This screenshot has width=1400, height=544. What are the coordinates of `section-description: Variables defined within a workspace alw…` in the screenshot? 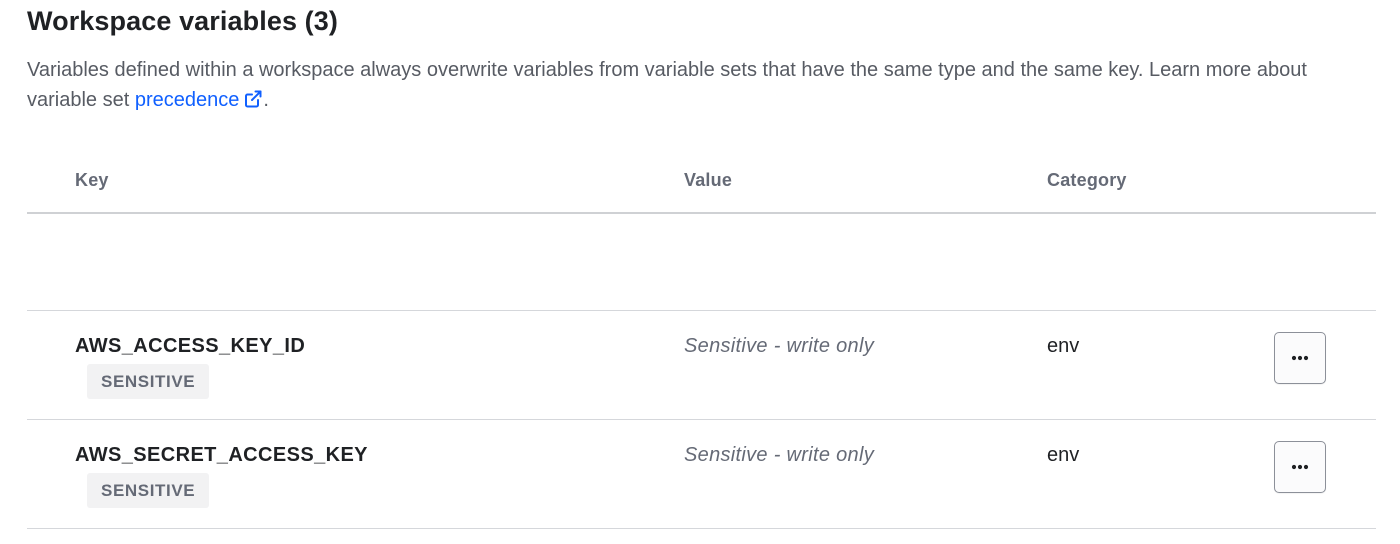 It's located at (697, 85).